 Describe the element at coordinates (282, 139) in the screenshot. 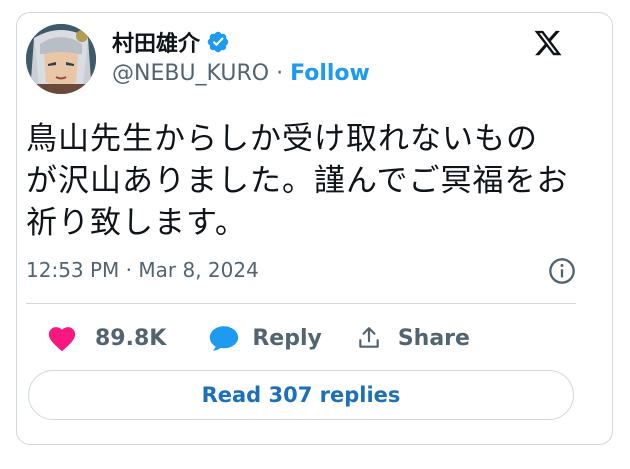

I see `tweet-text-line: 鳥山先生からしか受け取れないもの` at that location.